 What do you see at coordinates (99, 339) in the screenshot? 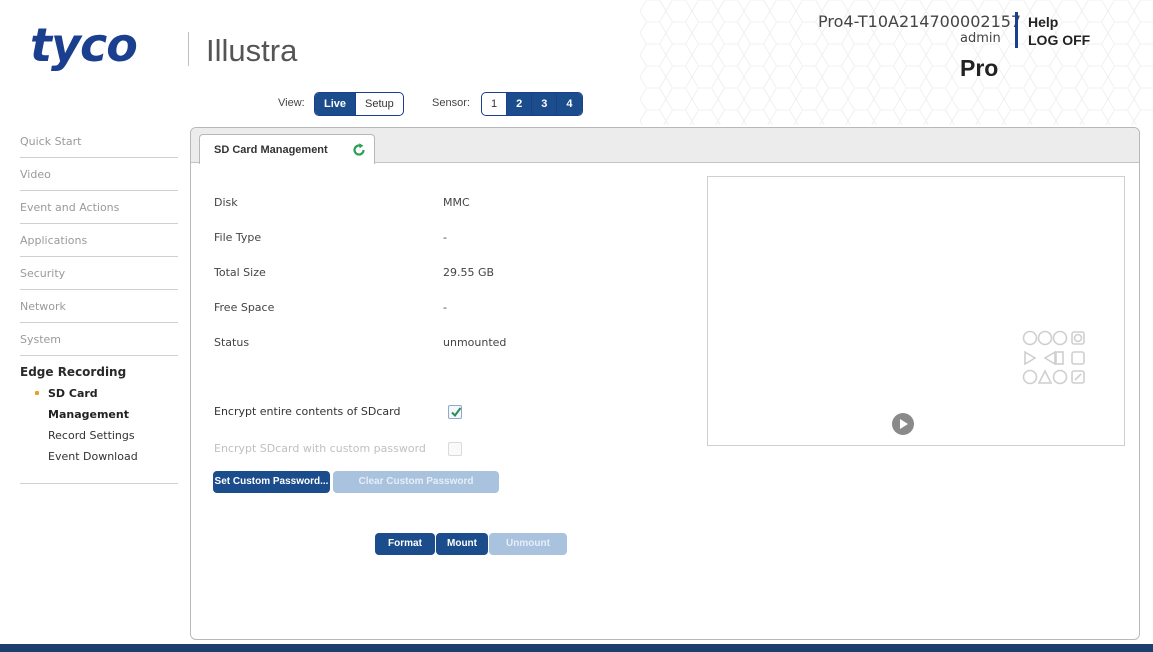
I see `sidebar-item-system: System` at bounding box center [99, 339].